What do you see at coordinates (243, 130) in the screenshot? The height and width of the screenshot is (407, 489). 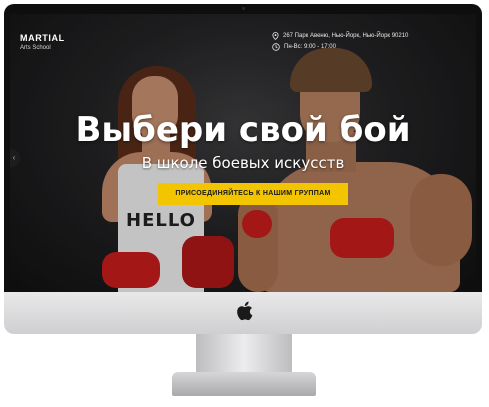 I see `hero-title: Выбери свой бой` at bounding box center [243, 130].